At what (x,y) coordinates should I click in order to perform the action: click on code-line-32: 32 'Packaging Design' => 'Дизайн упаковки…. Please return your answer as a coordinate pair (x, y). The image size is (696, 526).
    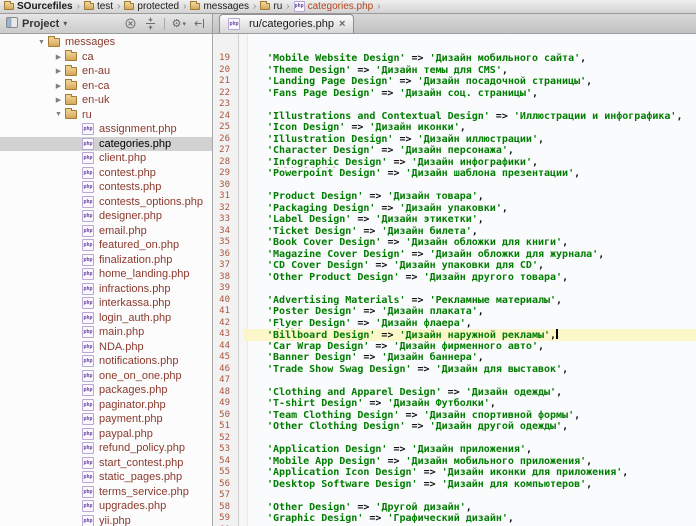
    Looking at the image, I should click on (454, 209).